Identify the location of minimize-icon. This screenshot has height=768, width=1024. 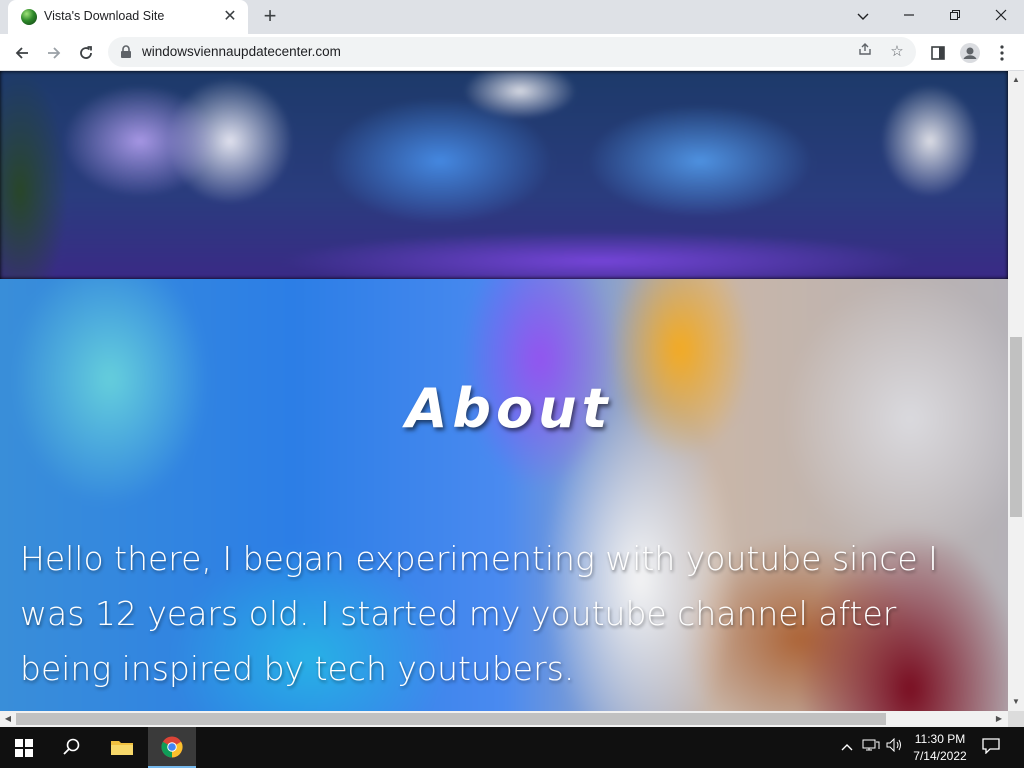
(909, 15).